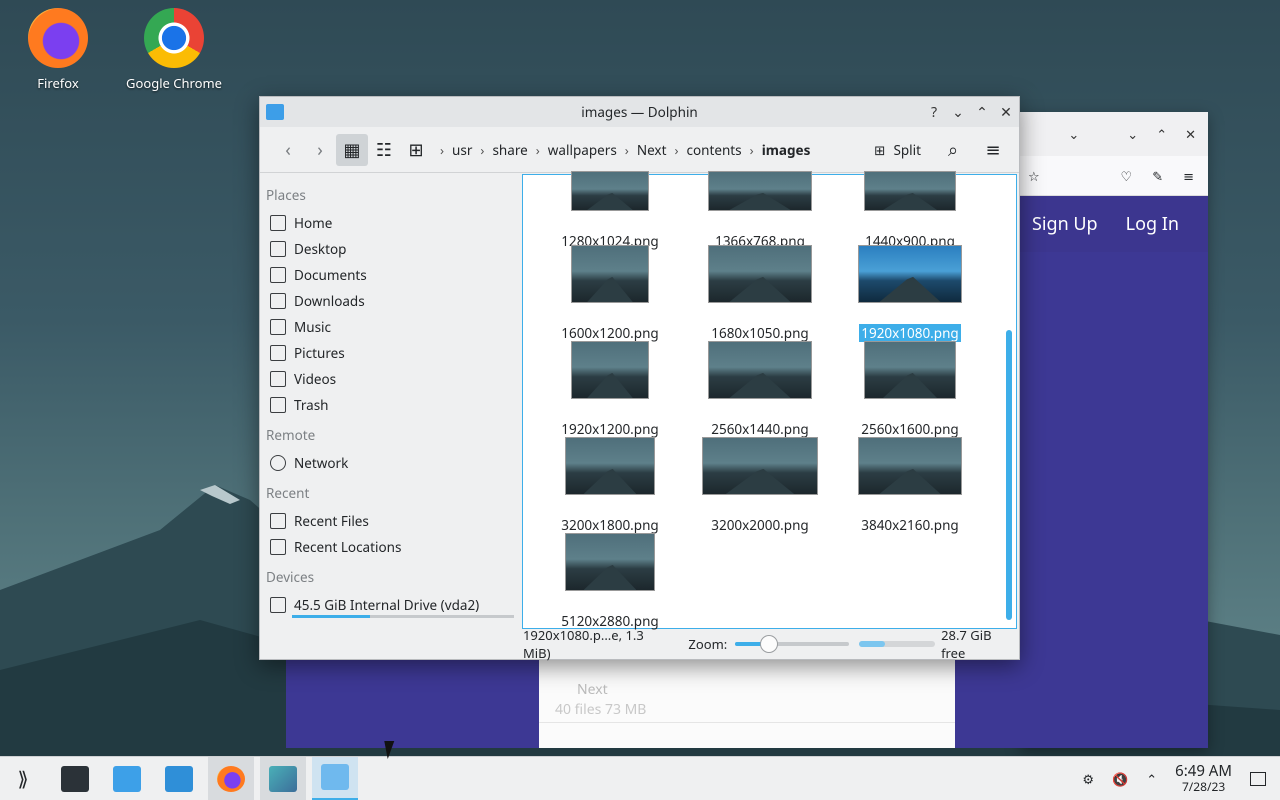 The image size is (1280, 800). What do you see at coordinates (391, 379) in the screenshot?
I see `places-item-videos: Videos` at bounding box center [391, 379].